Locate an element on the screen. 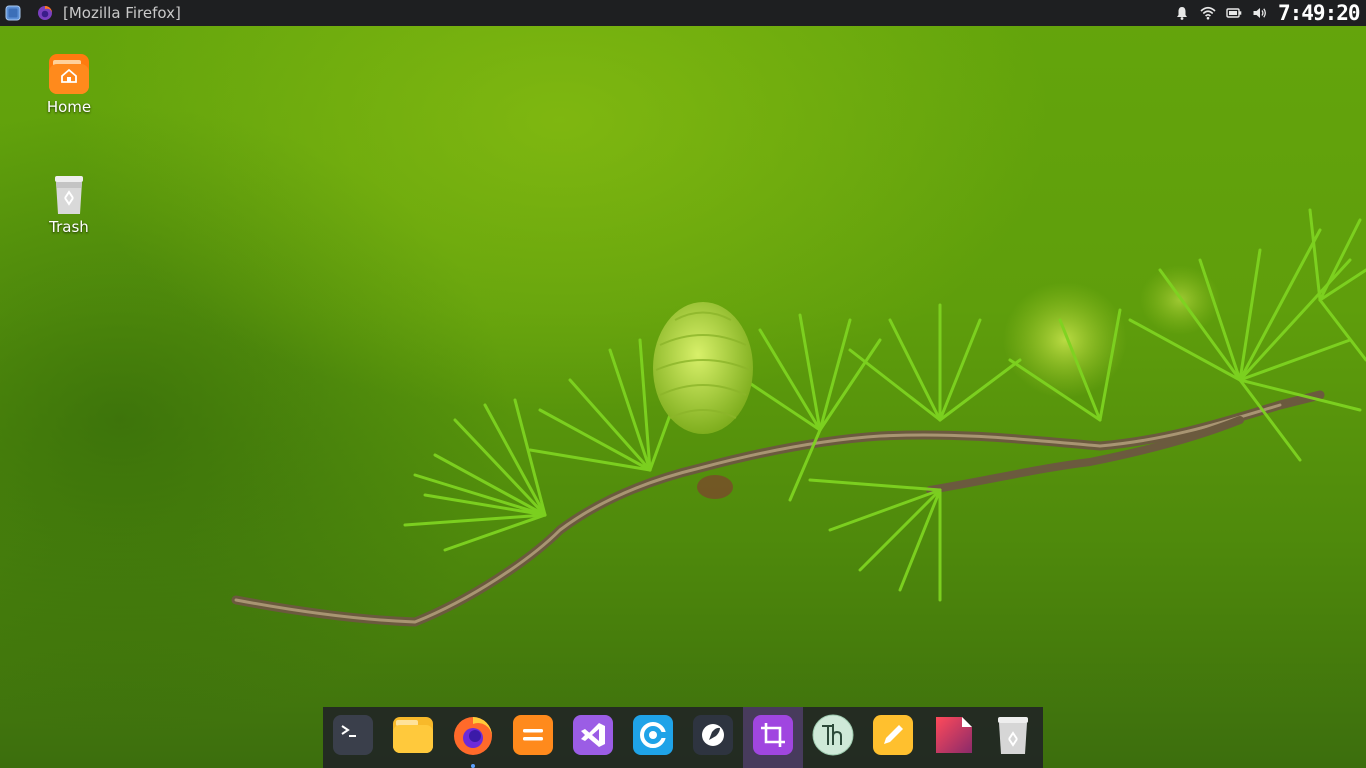  dock-item-browser is located at coordinates (653, 737).